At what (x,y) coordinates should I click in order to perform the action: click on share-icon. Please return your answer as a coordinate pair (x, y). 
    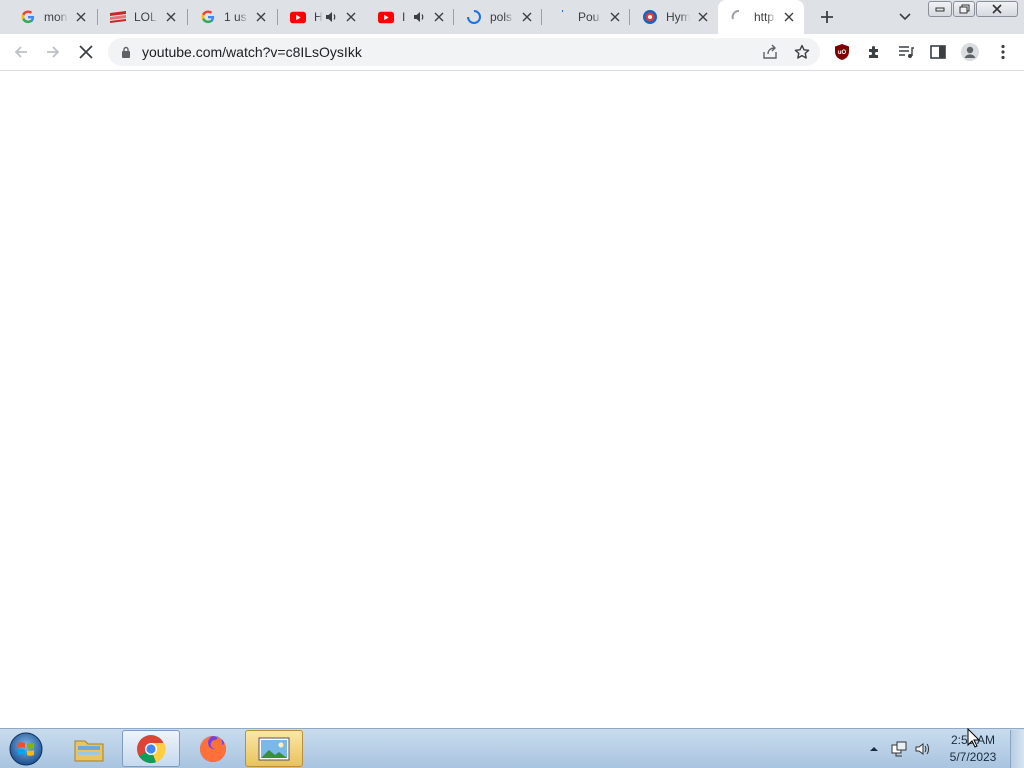
    Looking at the image, I should click on (770, 52).